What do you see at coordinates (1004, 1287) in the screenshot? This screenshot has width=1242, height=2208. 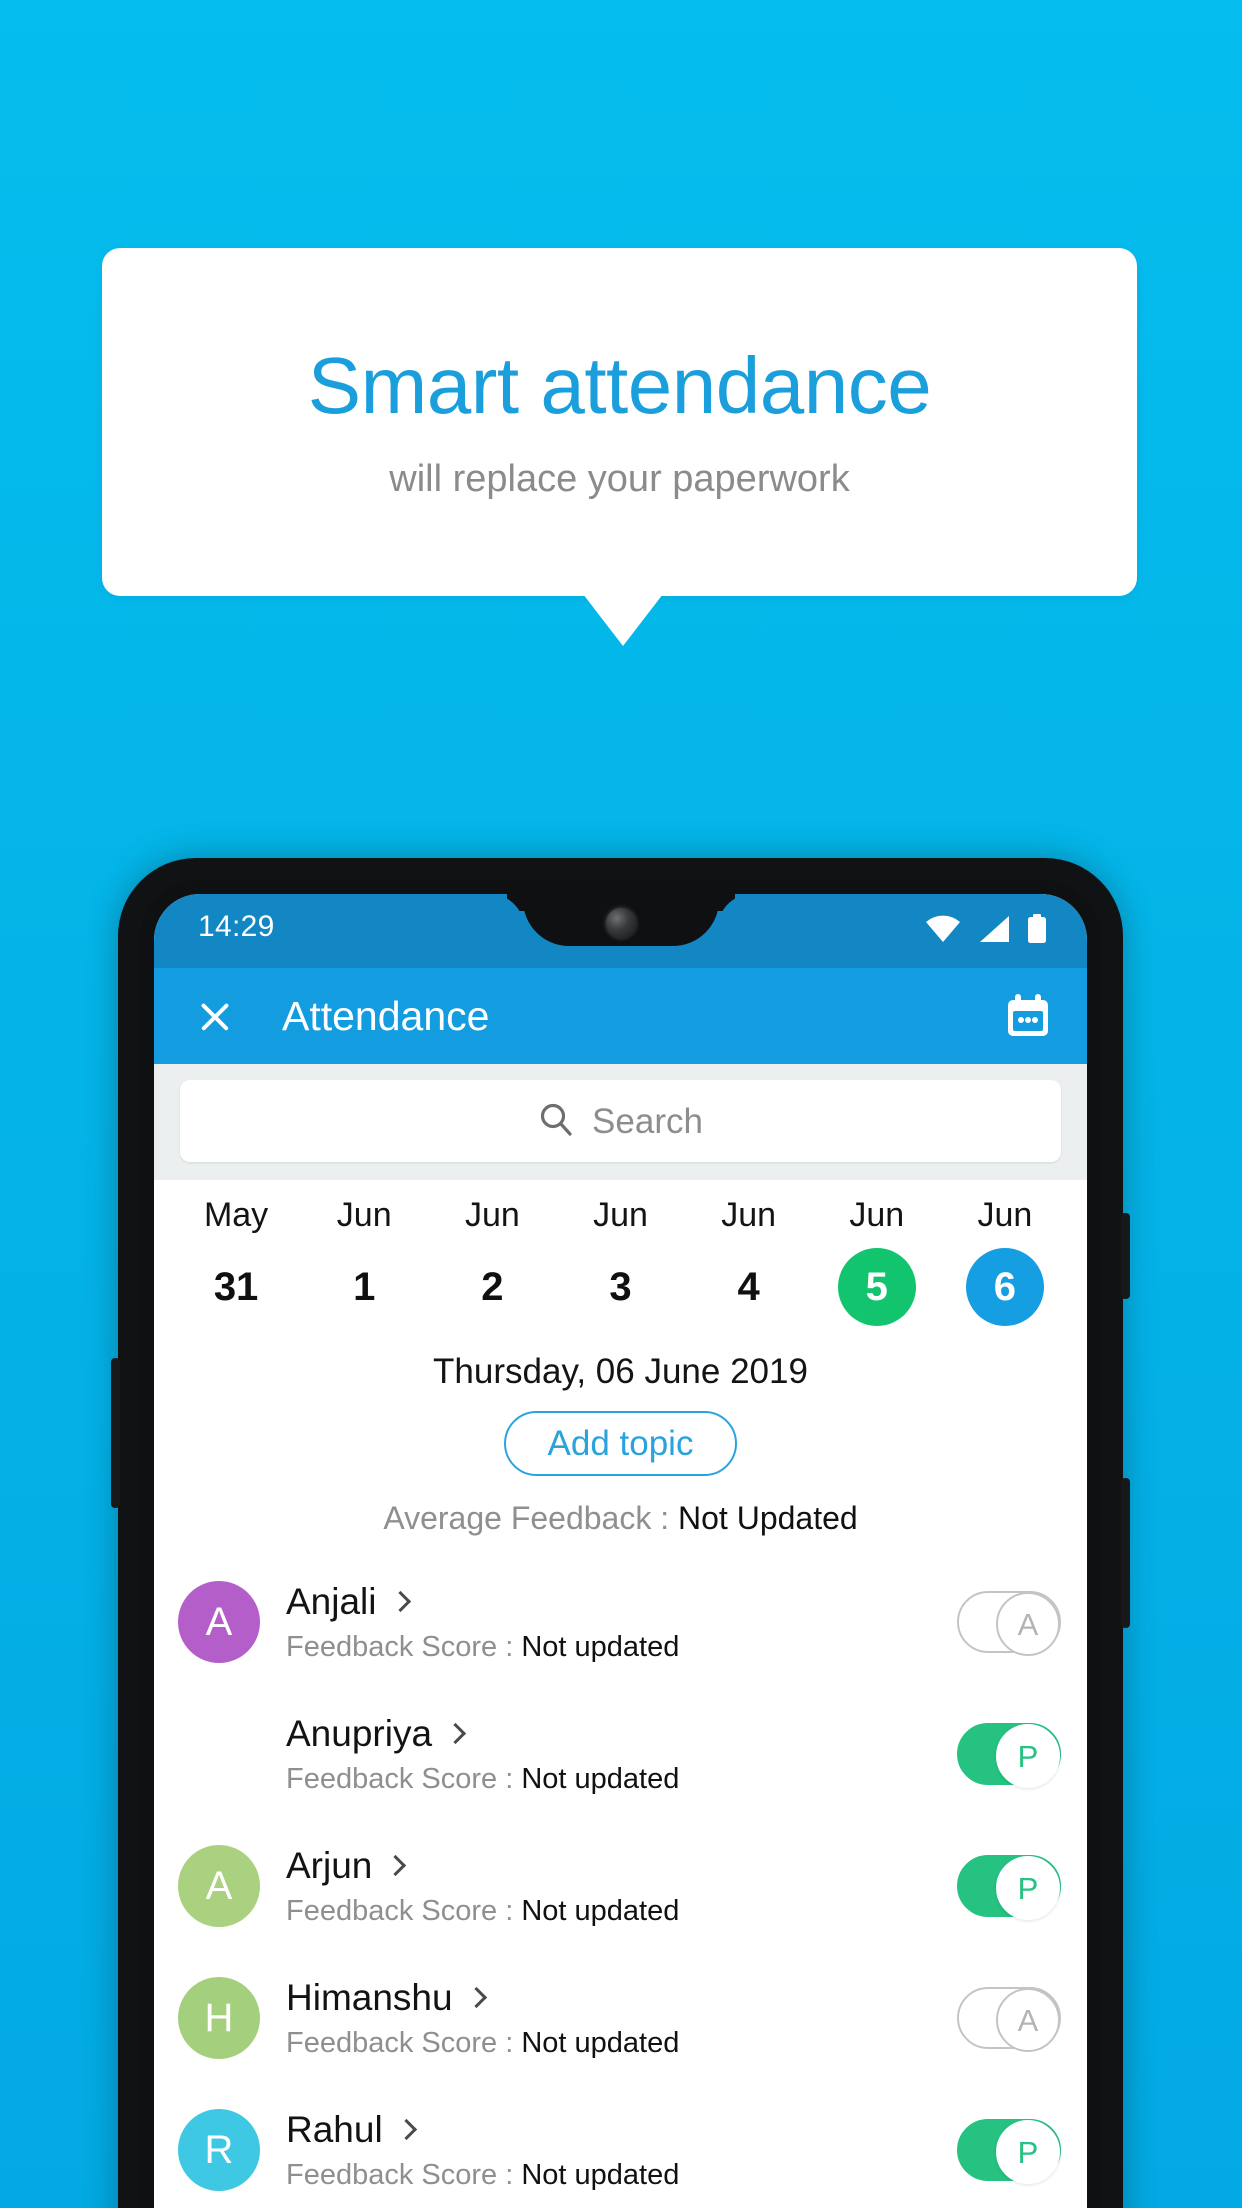 I see `date-day: 6` at bounding box center [1004, 1287].